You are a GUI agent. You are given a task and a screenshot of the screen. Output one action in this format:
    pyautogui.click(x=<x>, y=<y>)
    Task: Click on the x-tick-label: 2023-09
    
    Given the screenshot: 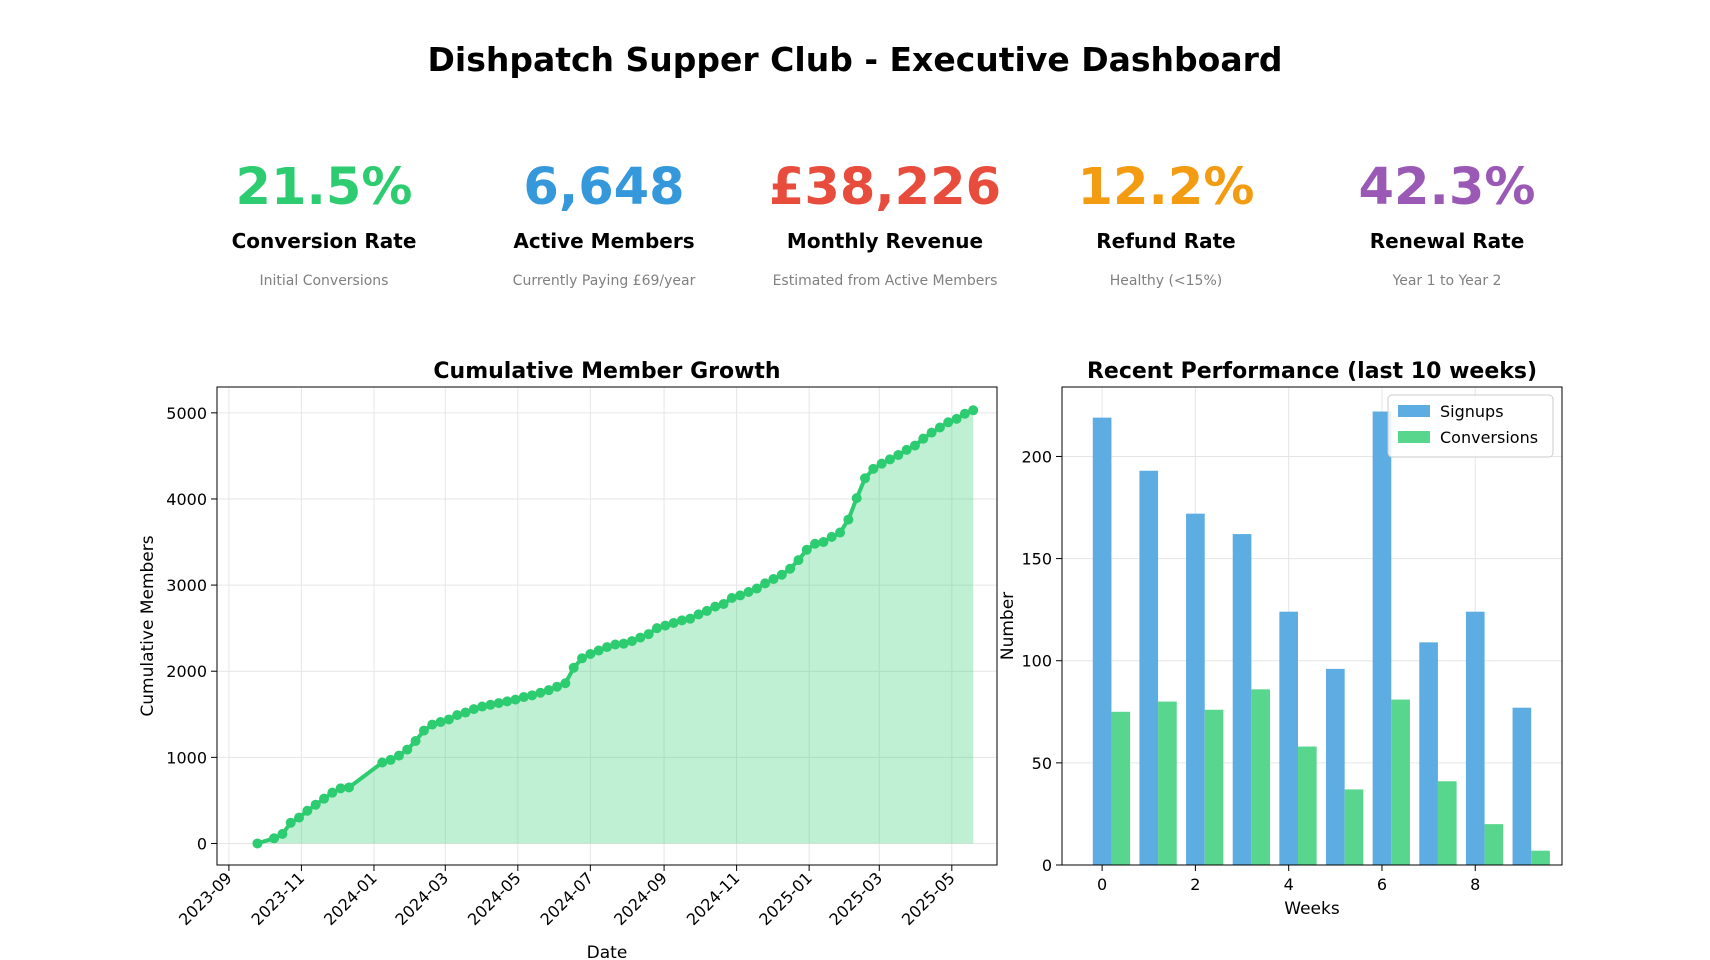 What is the action you would take?
    pyautogui.click(x=205, y=898)
    